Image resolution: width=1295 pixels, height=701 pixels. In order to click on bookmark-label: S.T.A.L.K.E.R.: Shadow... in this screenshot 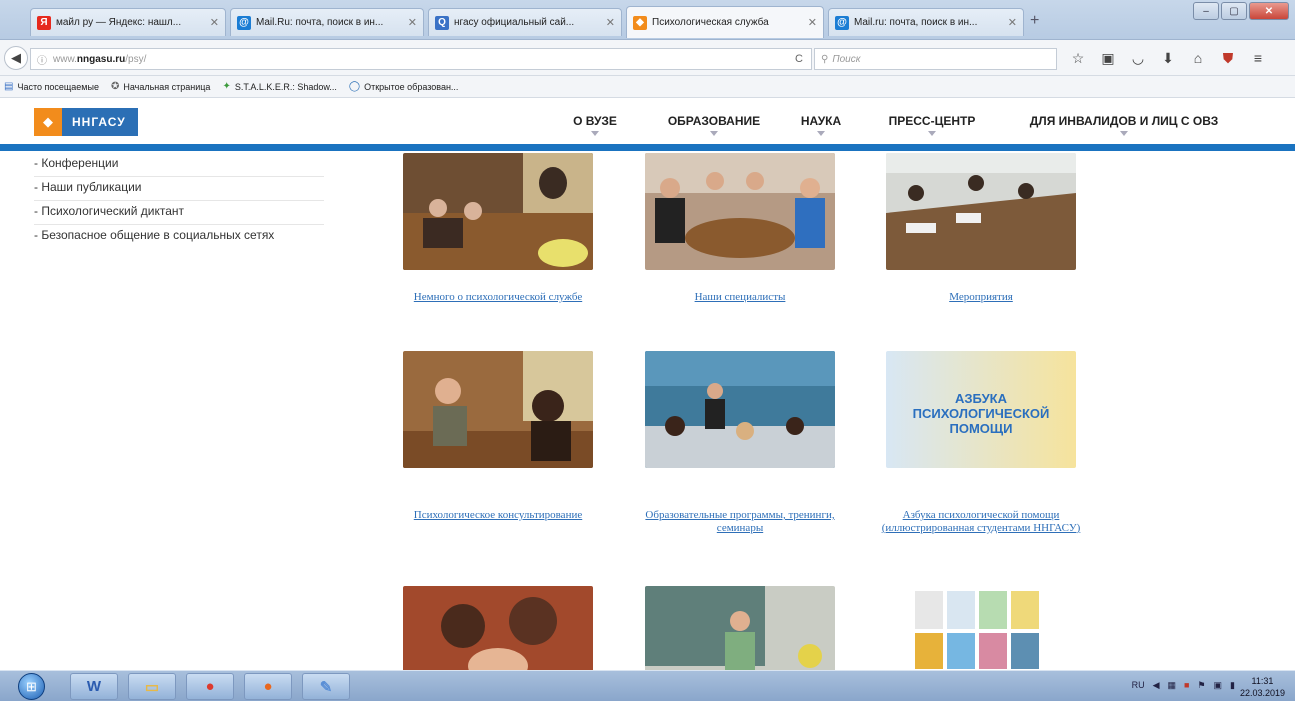, I will do `click(285, 86)`.